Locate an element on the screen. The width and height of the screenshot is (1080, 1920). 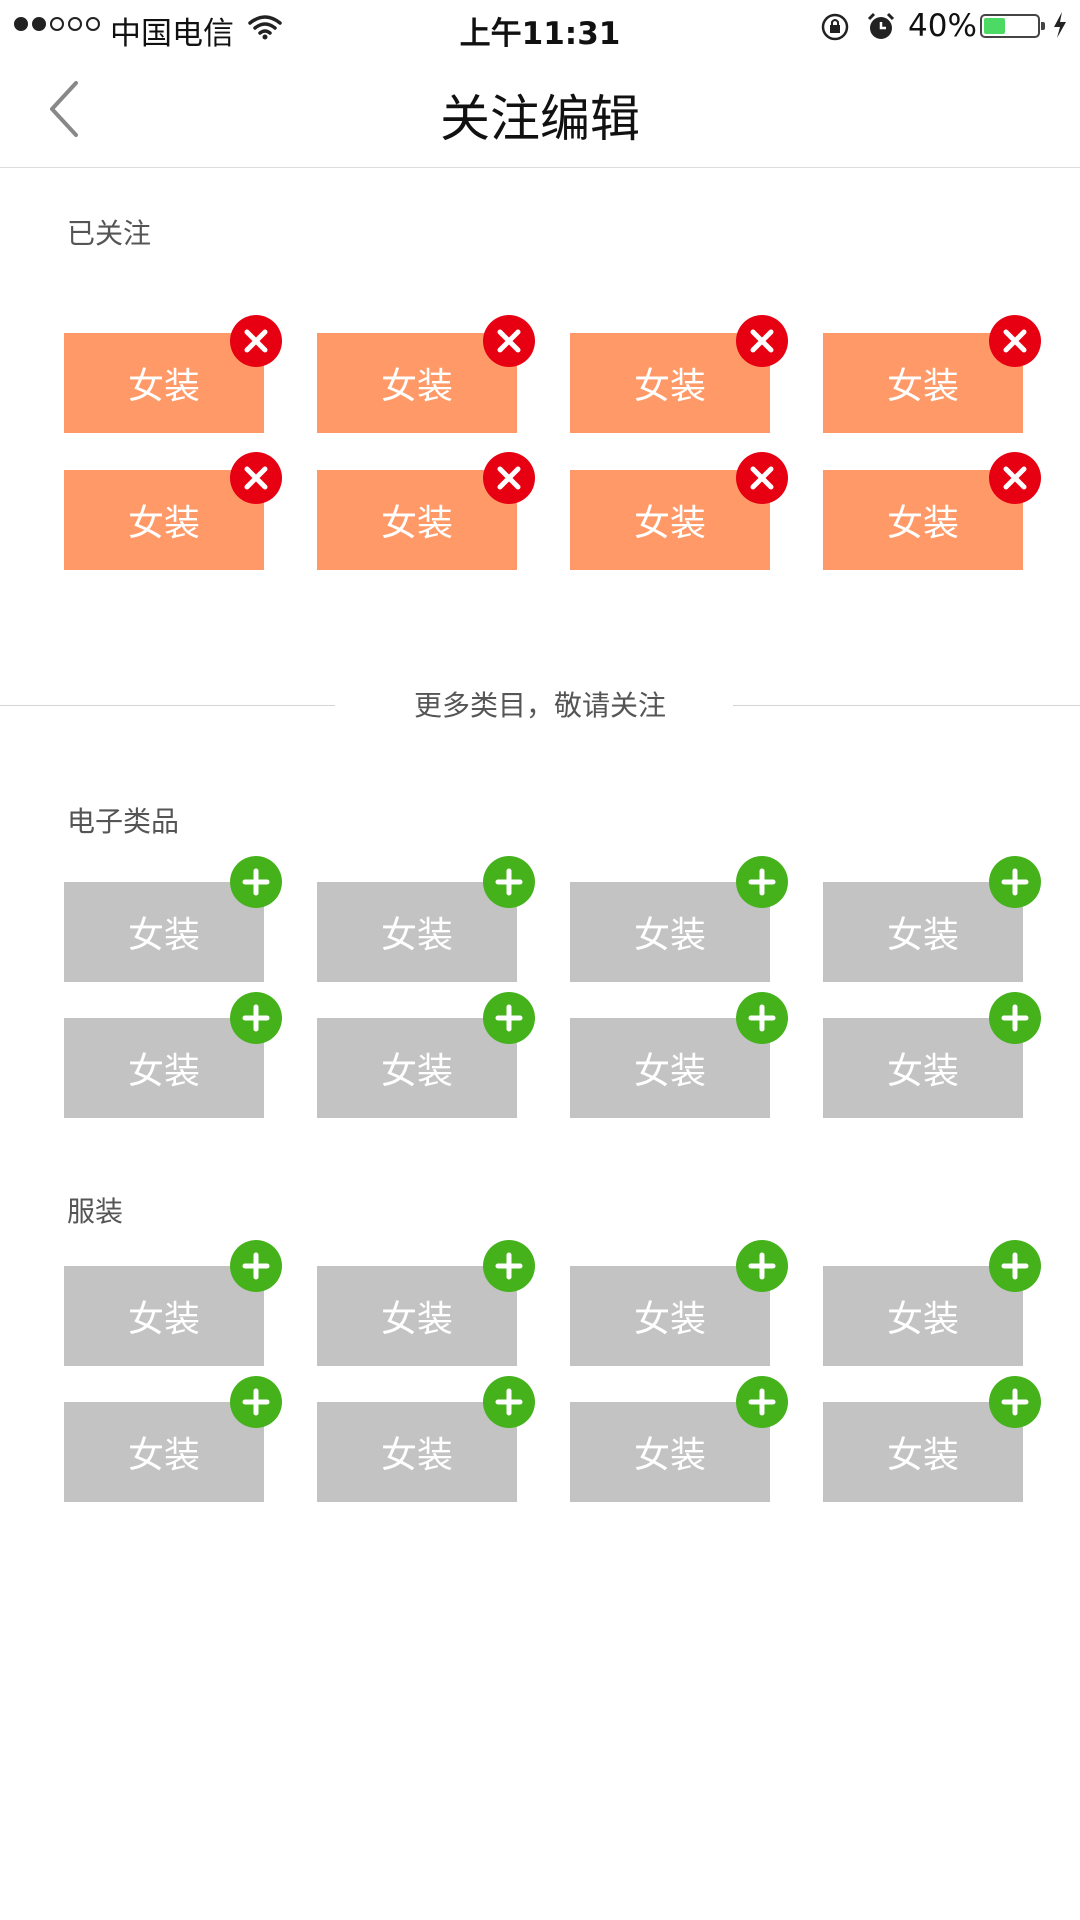
page-title: 关注编辑 is located at coordinates (540, 119).